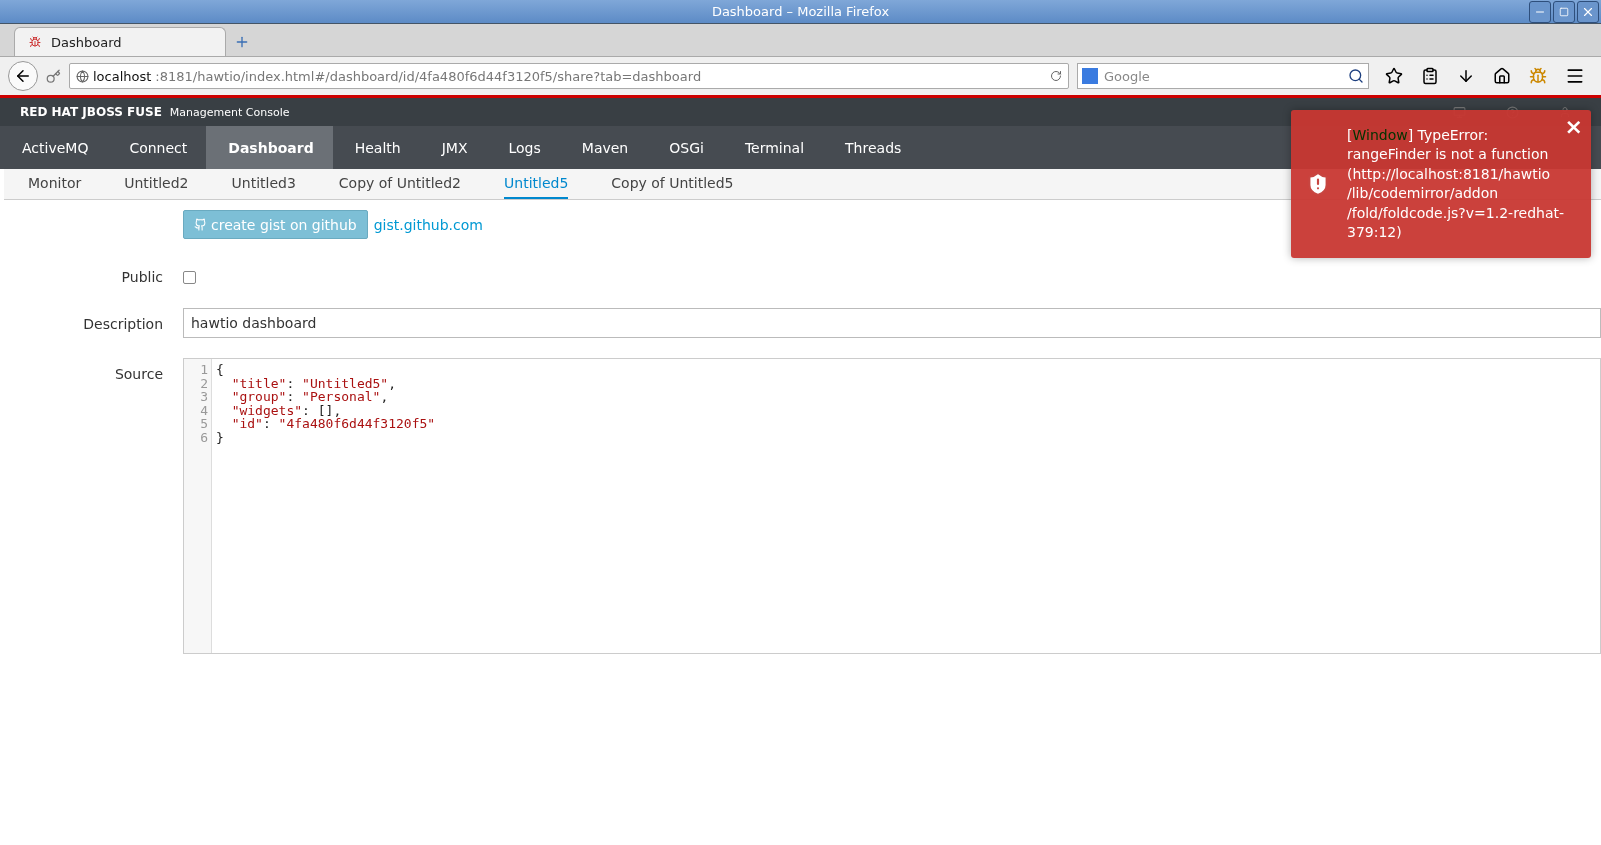 Image resolution: width=1601 pixels, height=845 pixels. Describe the element at coordinates (1430, 76) in the screenshot. I see `clipboard-icon` at that location.